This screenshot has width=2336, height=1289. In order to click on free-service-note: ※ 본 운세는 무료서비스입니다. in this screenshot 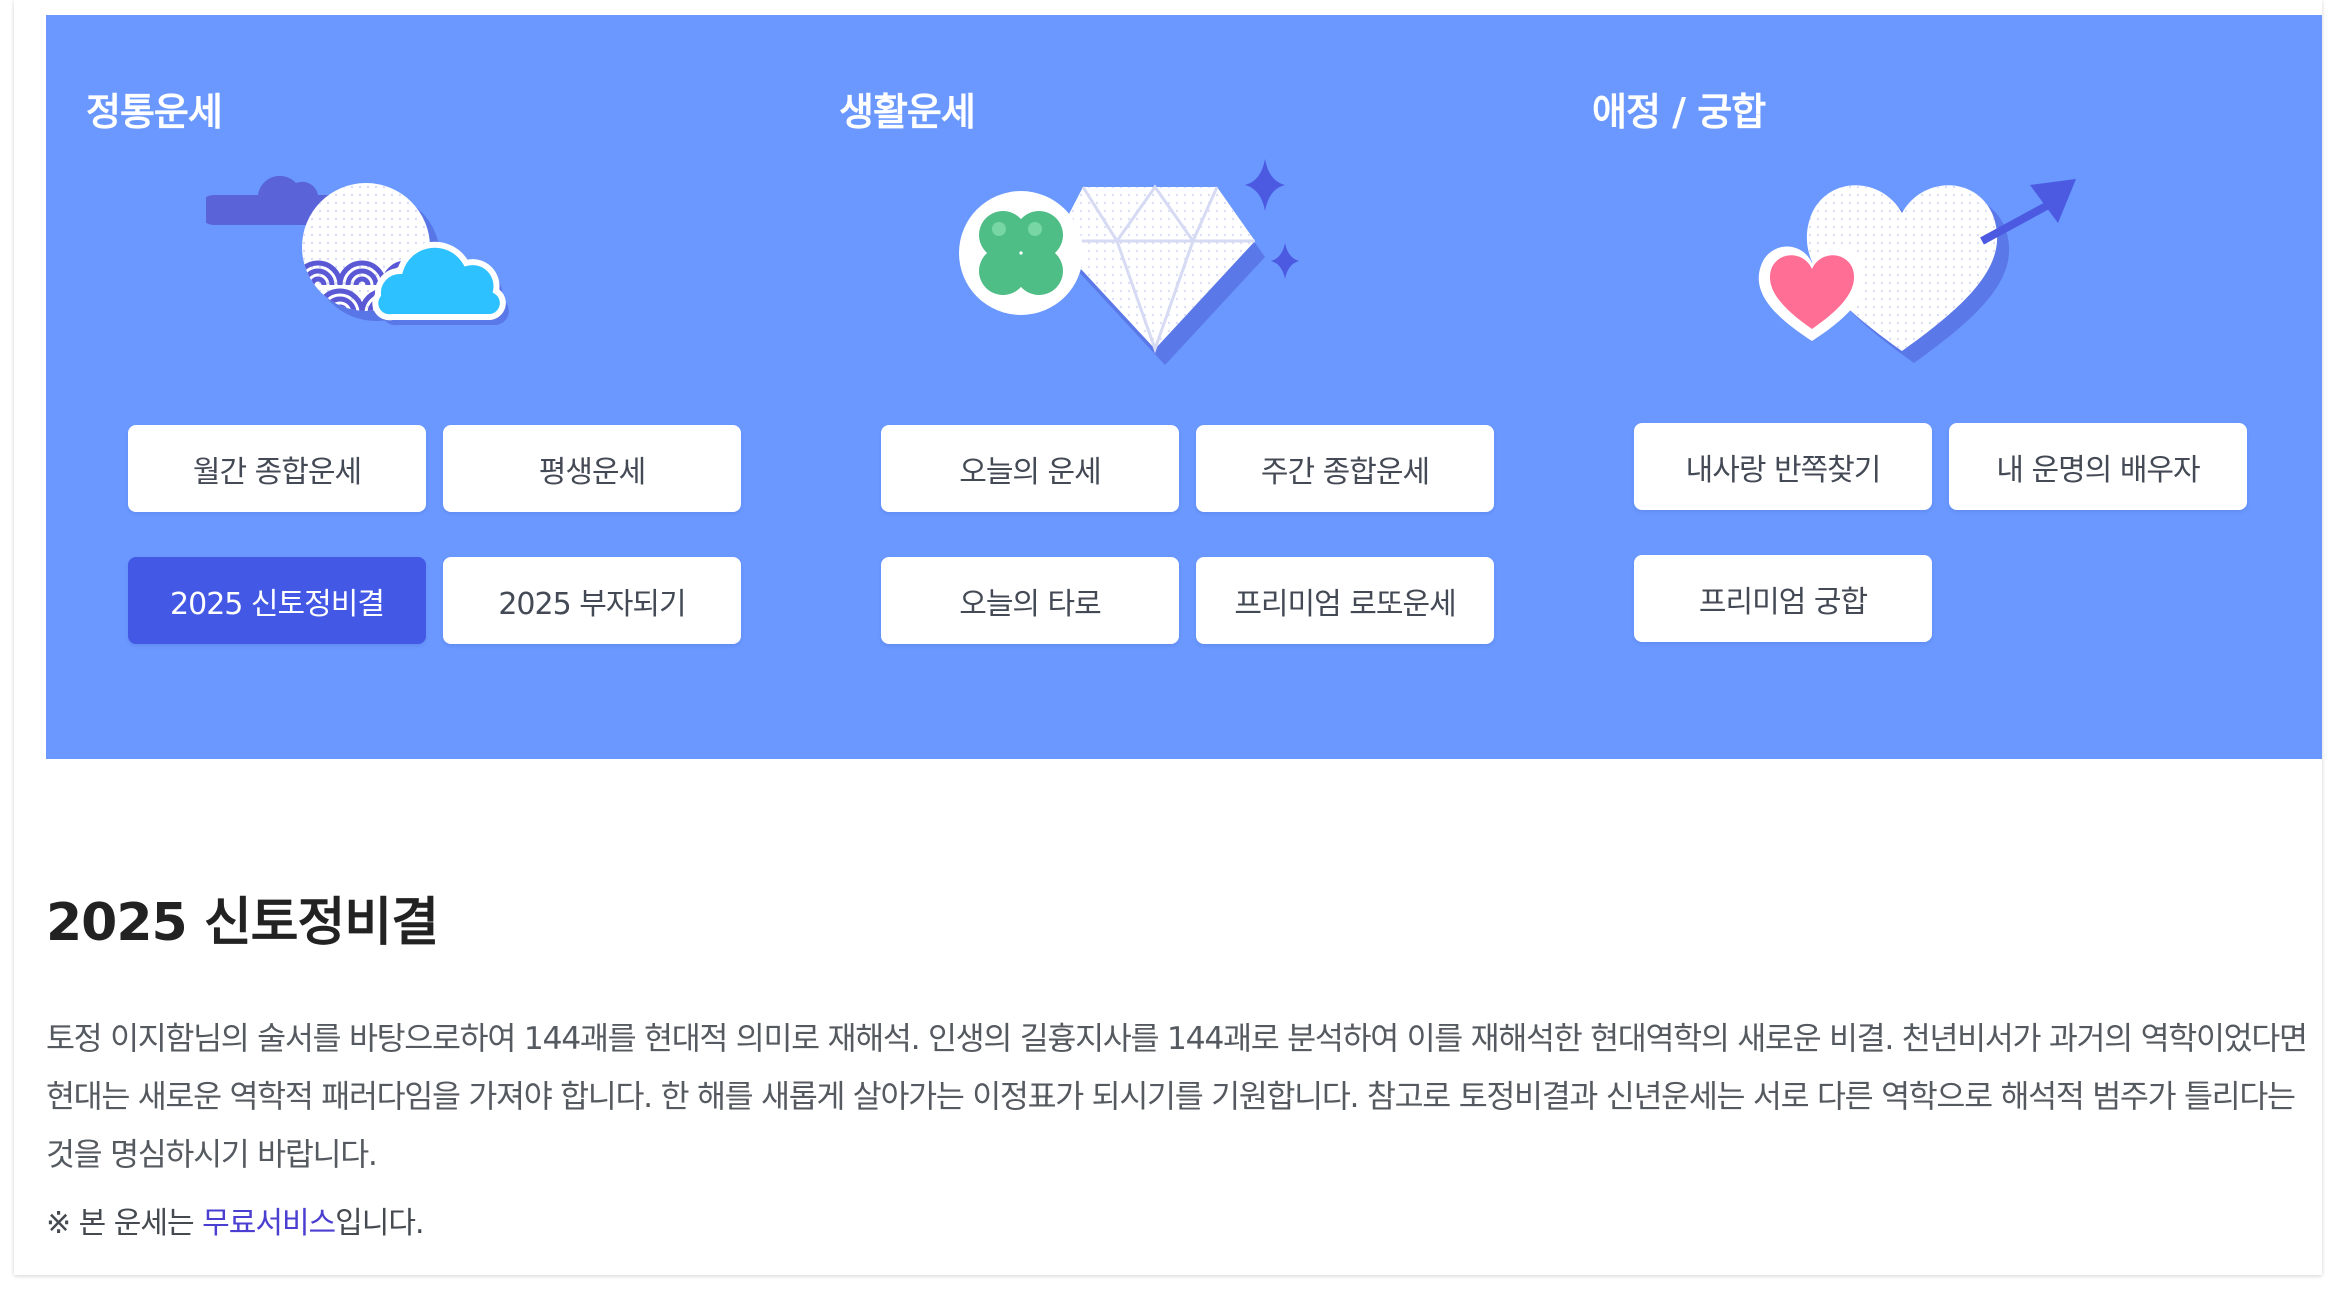, I will do `click(235, 1220)`.